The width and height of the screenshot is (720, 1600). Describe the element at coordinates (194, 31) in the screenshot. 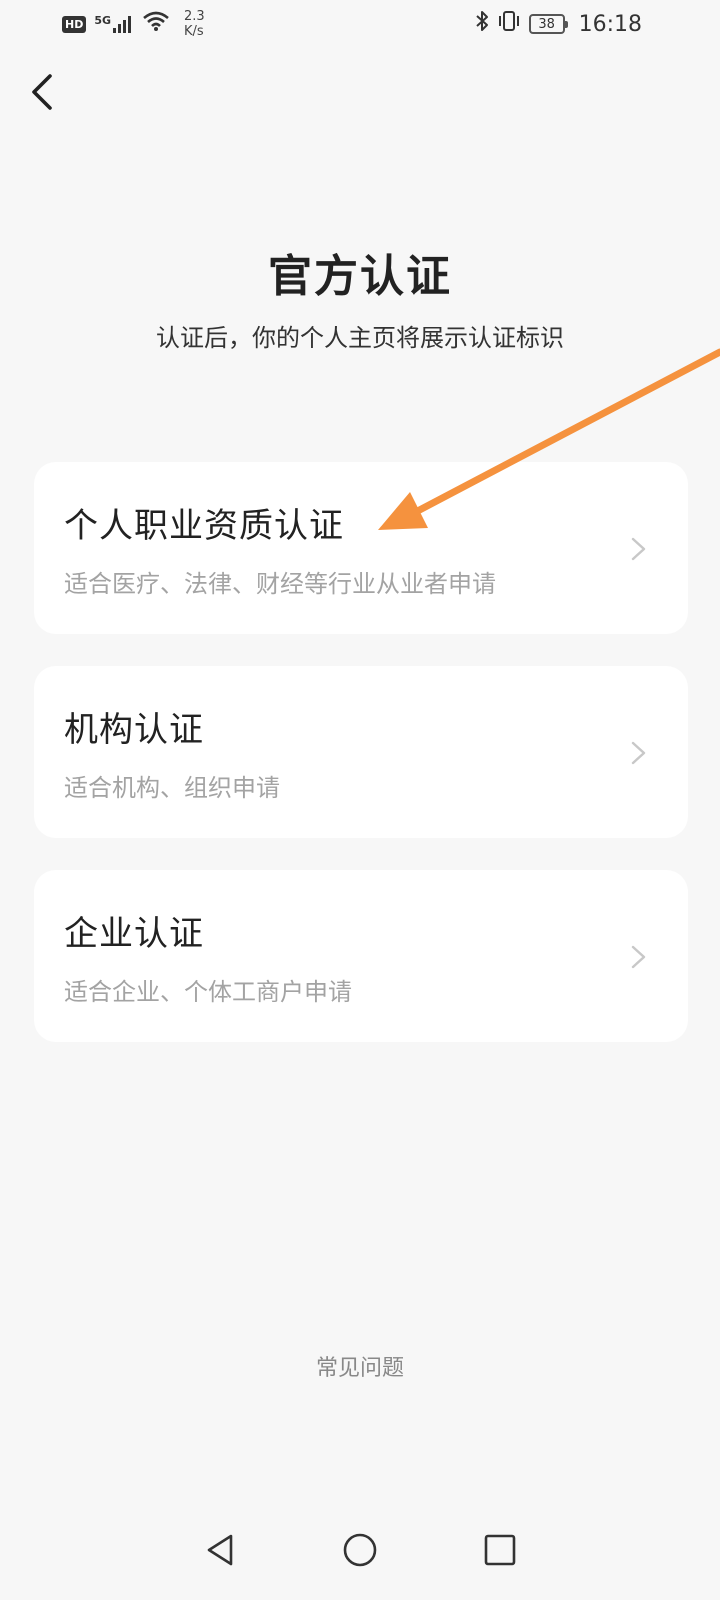

I see `network-speed-unit: K/s` at that location.